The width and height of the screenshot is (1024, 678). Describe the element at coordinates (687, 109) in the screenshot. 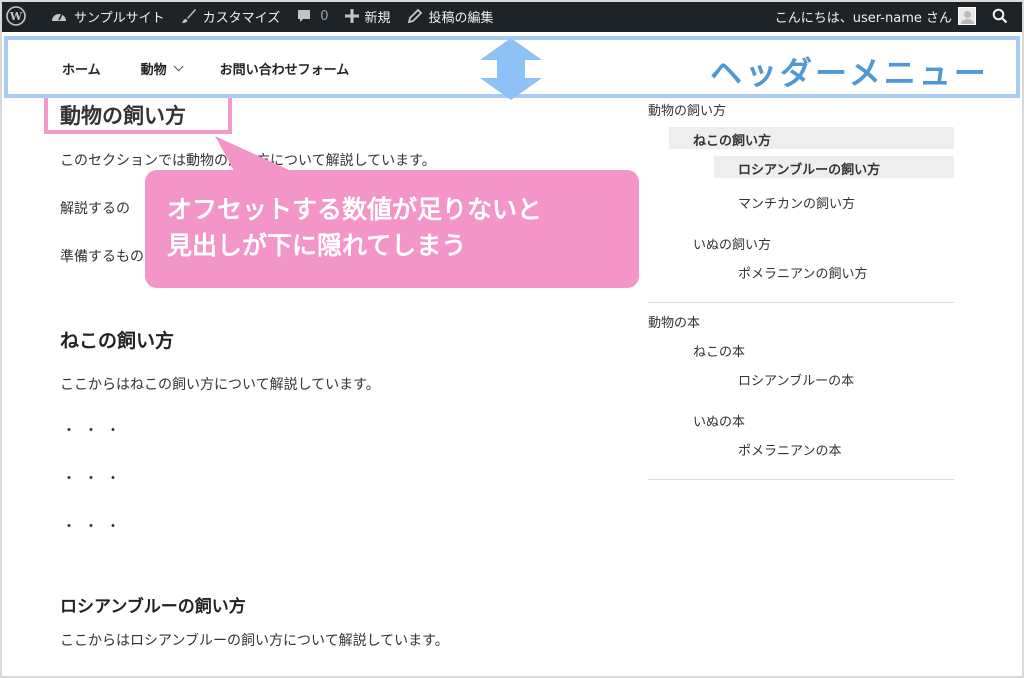

I see `toc-item-animal-care: 動物の飼い方` at that location.